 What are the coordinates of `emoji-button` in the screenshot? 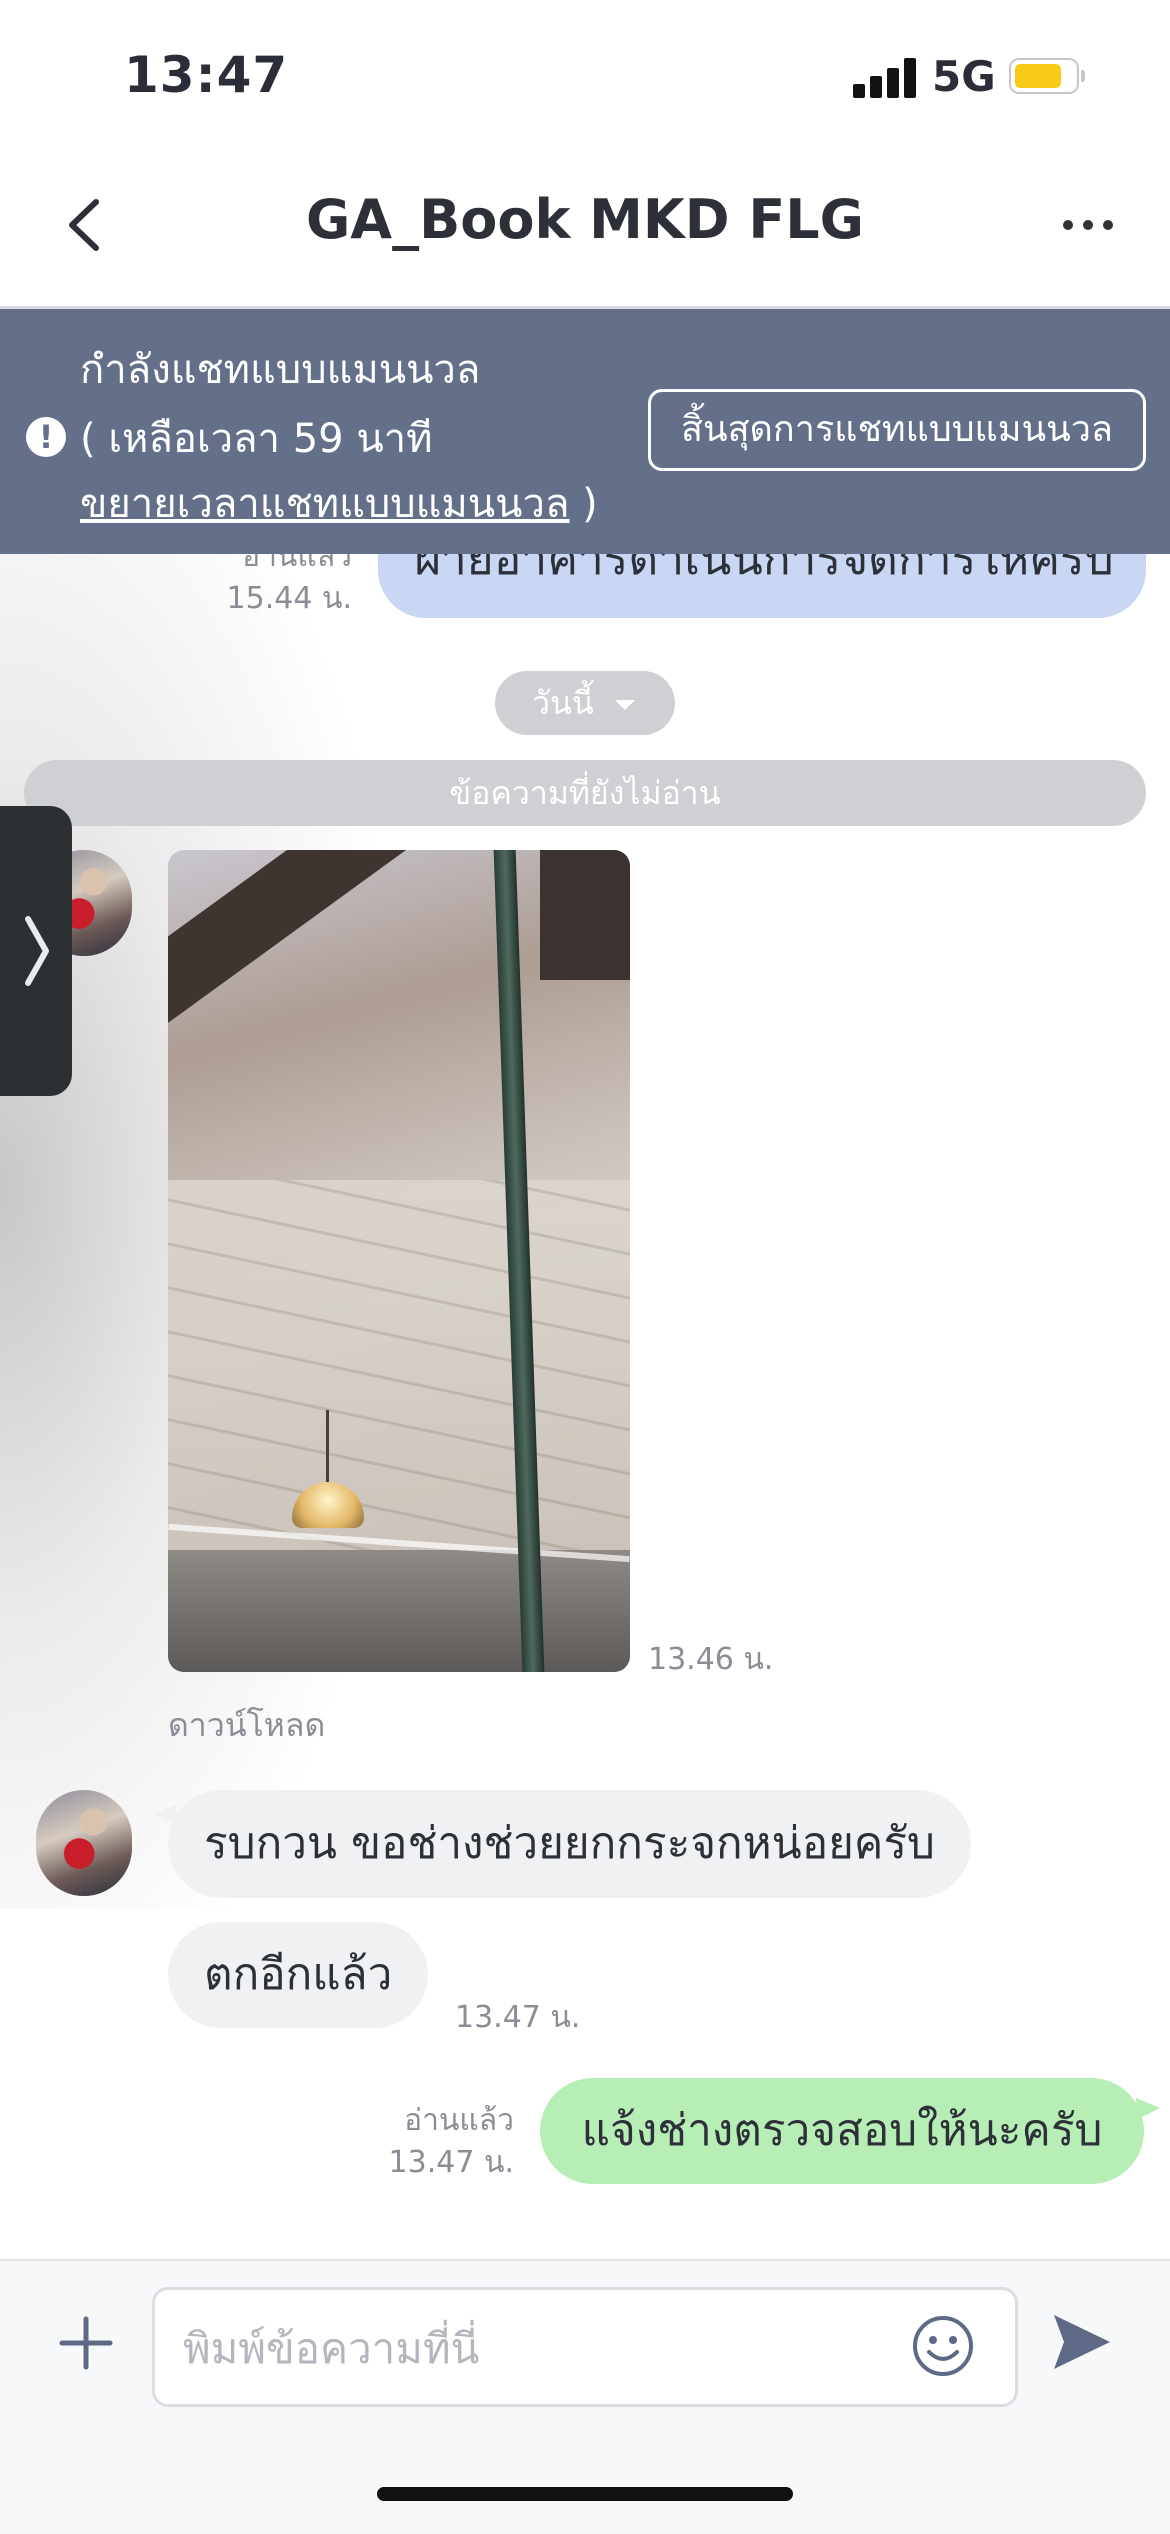 It's located at (943, 2346).